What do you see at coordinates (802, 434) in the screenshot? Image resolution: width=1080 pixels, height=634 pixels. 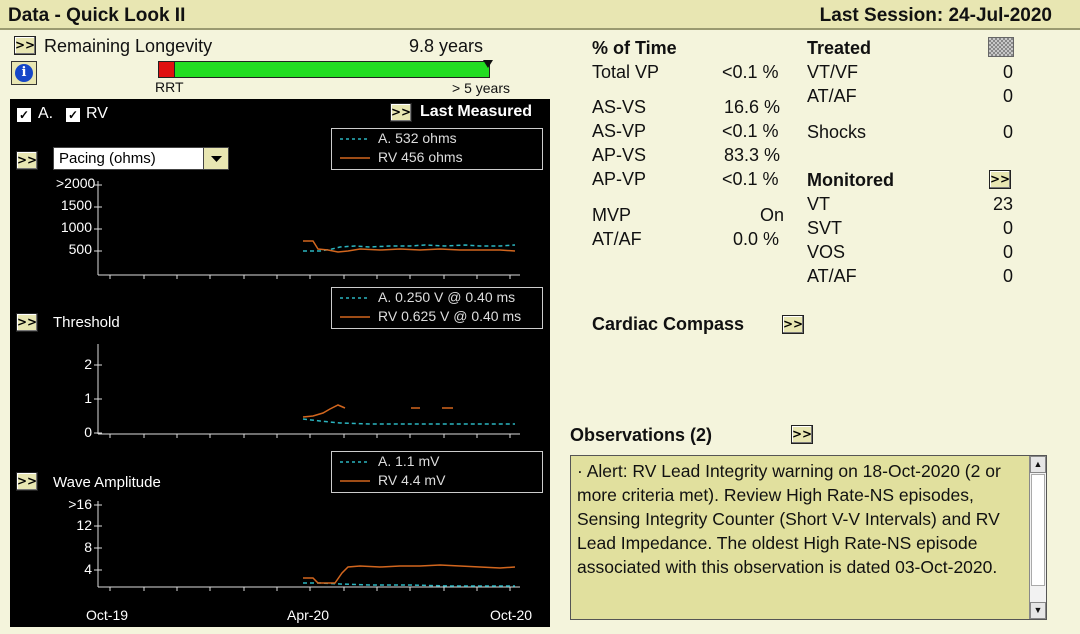 I see `observations-expand-button: >>` at bounding box center [802, 434].